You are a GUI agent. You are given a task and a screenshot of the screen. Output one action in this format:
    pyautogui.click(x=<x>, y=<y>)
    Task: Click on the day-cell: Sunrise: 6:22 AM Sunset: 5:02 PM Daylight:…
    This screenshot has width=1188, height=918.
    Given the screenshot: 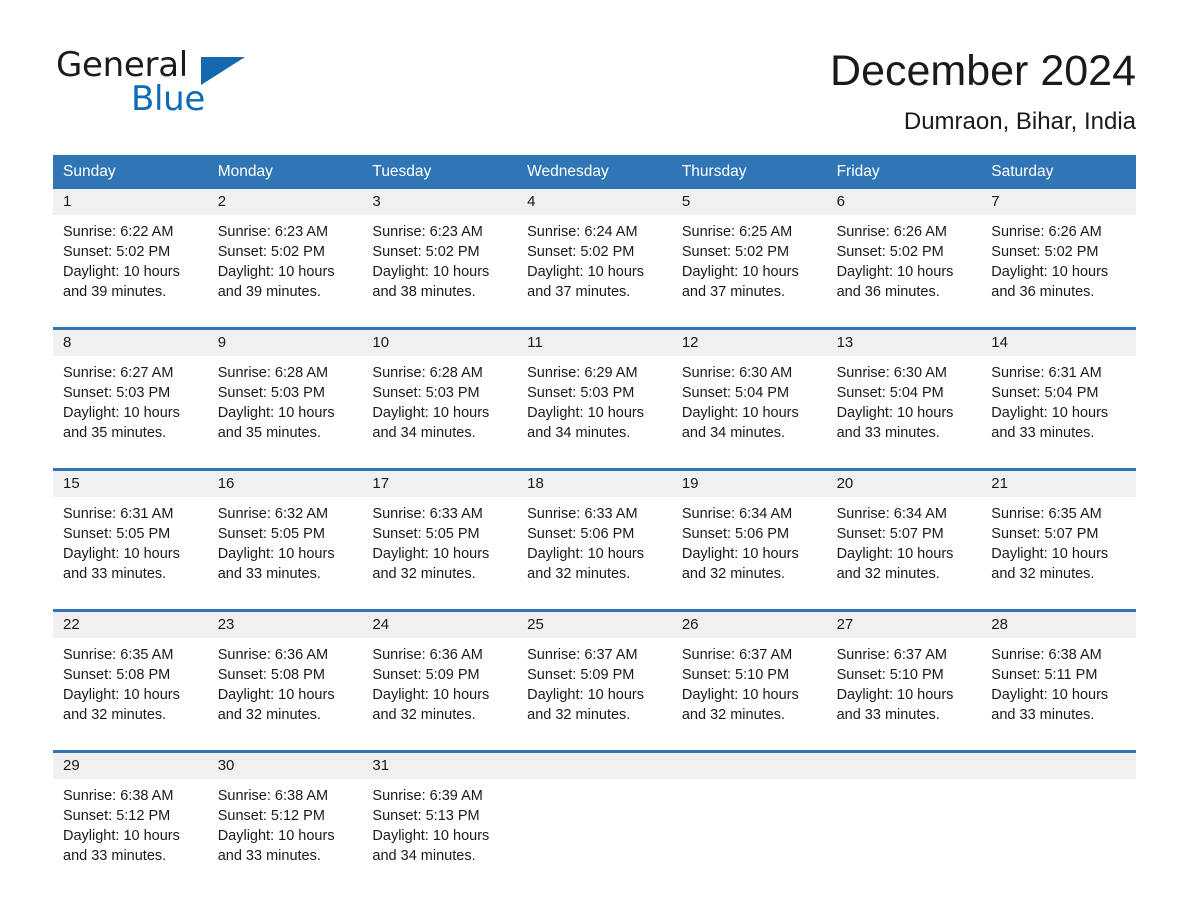 What is the action you would take?
    pyautogui.click(x=130, y=265)
    